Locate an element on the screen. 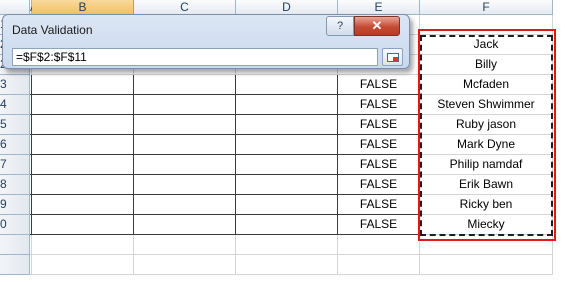 The image size is (566, 282). select-all-corner is located at coordinates (15, 7).